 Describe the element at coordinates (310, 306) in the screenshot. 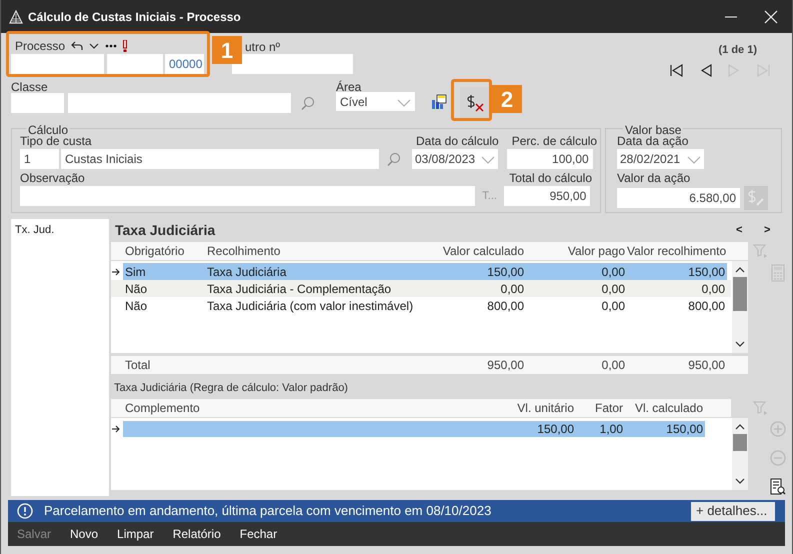

I see `table-cell-text: Taxa Judiciária (com valor inestimável)` at that location.